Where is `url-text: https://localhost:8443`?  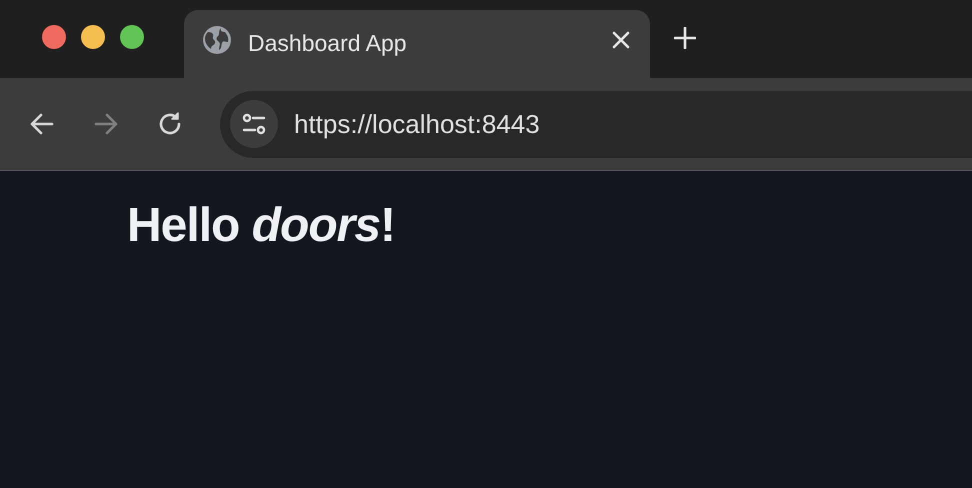
url-text: https://localhost:8443 is located at coordinates (417, 124).